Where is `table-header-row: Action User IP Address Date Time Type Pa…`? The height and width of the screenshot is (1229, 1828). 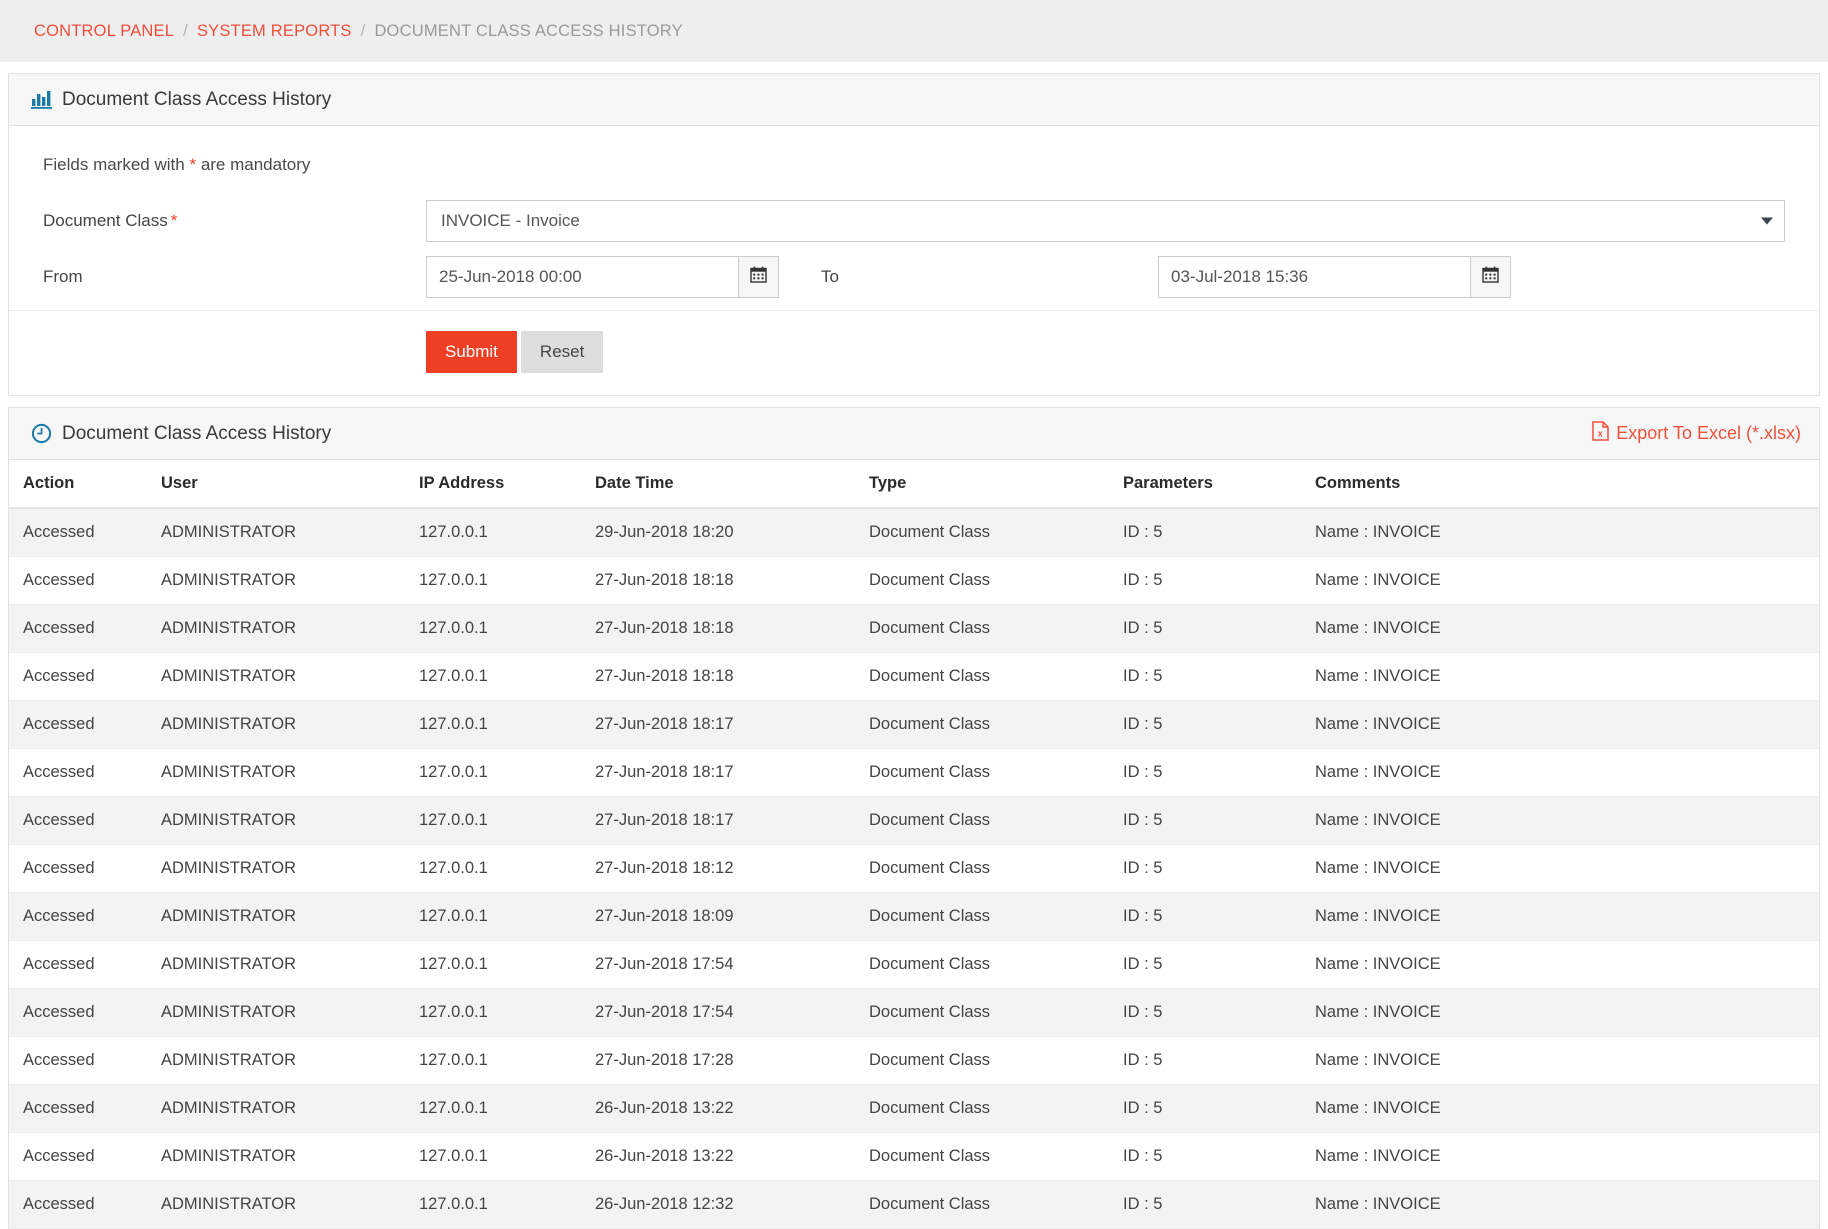
table-header-row: Action User IP Address Date Time Type Pa… is located at coordinates (914, 484).